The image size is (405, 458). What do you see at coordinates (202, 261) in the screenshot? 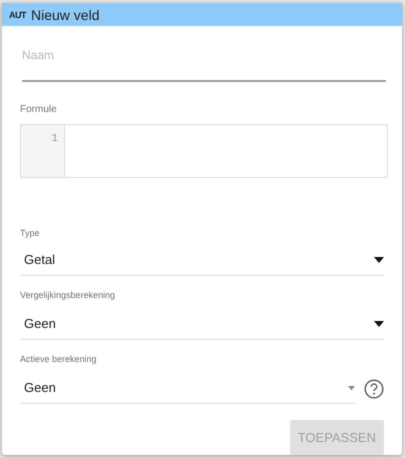
I see `select-field: Getal` at bounding box center [202, 261].